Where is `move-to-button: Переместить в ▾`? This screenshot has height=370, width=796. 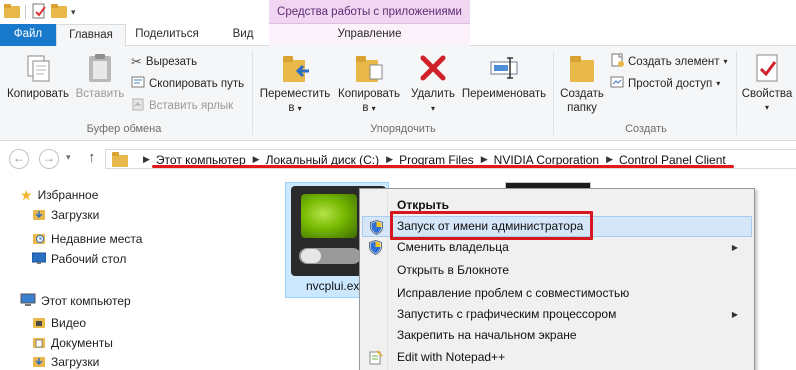 move-to-button: Переместить в ▾ is located at coordinates (295, 84).